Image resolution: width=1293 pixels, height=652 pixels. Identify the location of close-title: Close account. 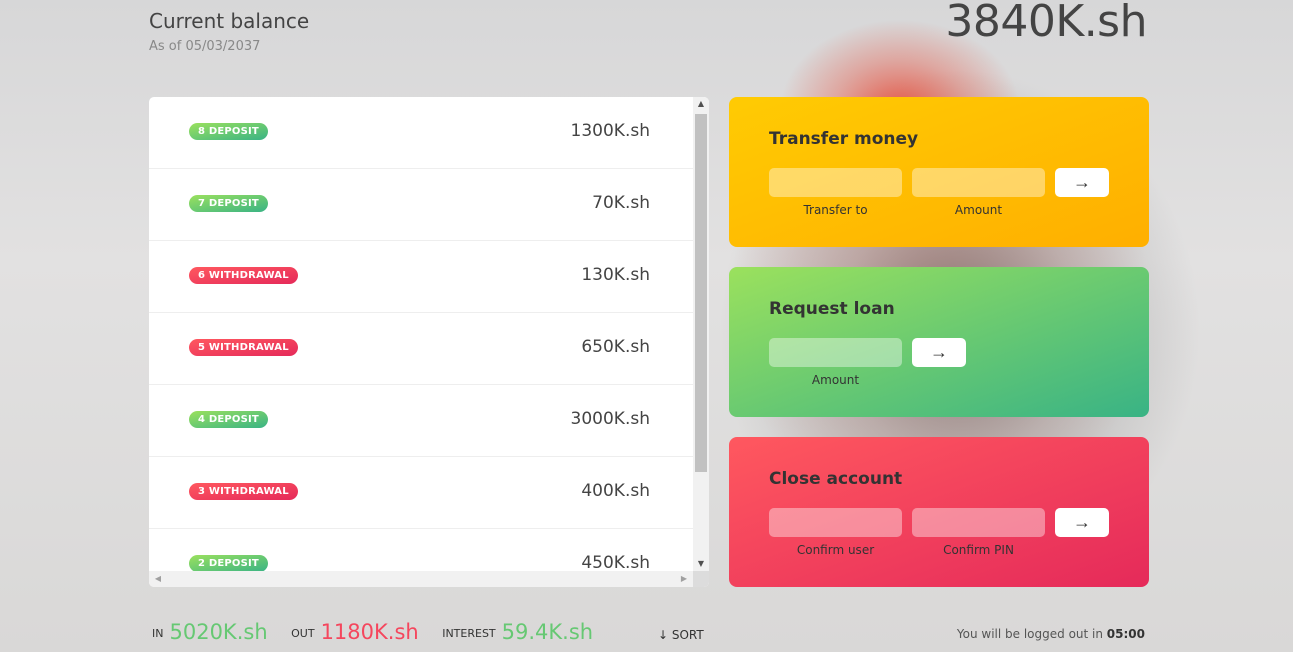
(836, 479).